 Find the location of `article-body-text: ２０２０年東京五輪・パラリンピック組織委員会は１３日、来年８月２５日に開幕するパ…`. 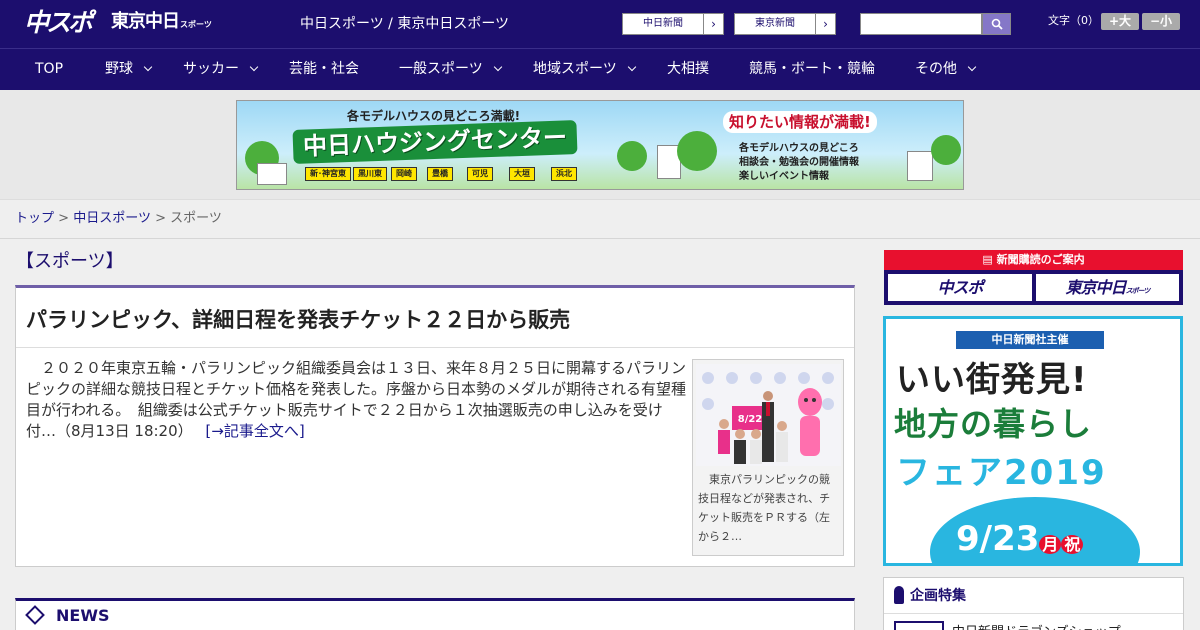

article-body-text: ２０２０年東京五輪・パラリンピック組織委員会は１３日、来年８月２５日に開幕するパ… is located at coordinates (356, 399).